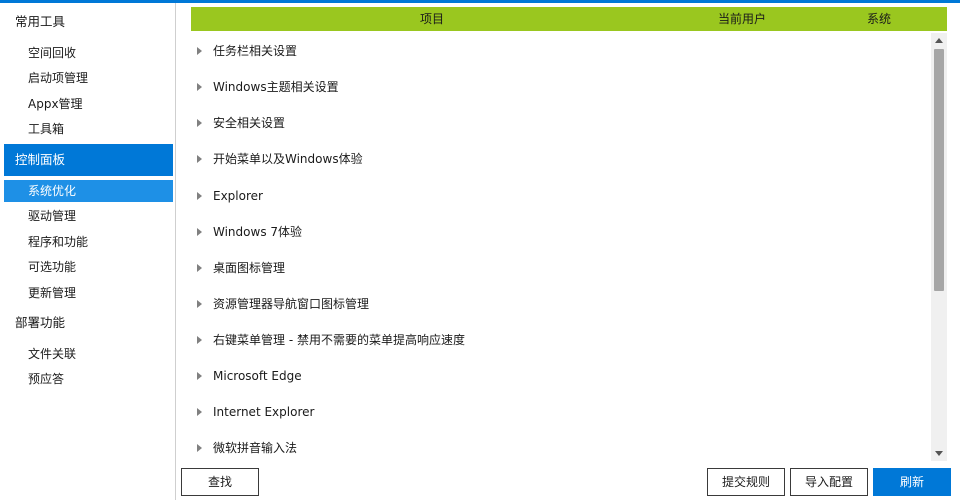  I want to click on submit-rules-button: 提交规则, so click(746, 482).